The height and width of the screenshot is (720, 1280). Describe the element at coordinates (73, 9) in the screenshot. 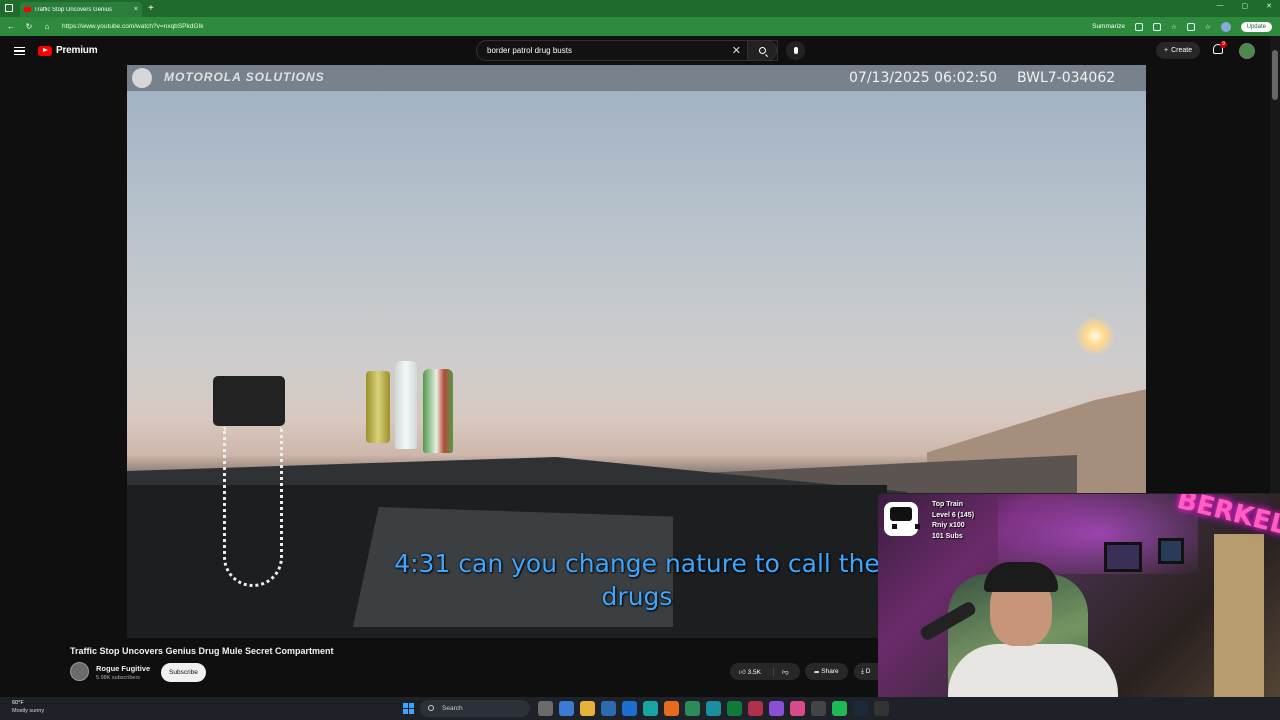

I see `tab-title: Traffic Stop Uncovers Genius` at that location.